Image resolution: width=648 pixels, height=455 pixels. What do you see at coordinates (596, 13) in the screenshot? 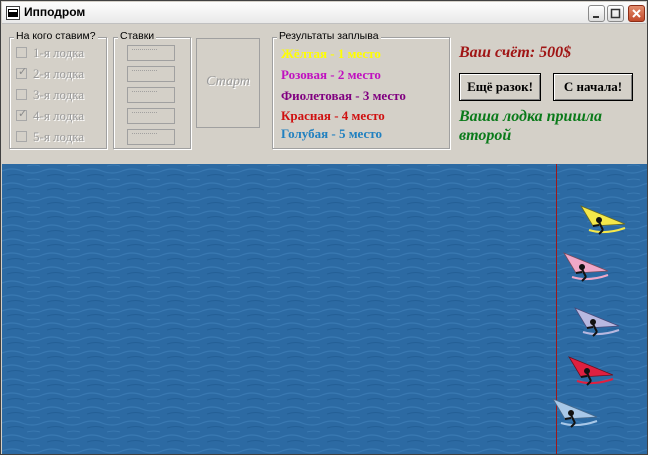
I see `minimize-button` at bounding box center [596, 13].